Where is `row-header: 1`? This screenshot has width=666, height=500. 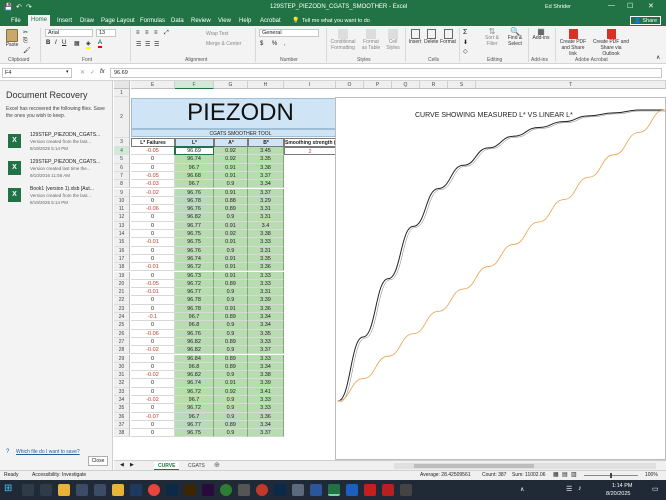 row-header: 1 is located at coordinates (122, 93).